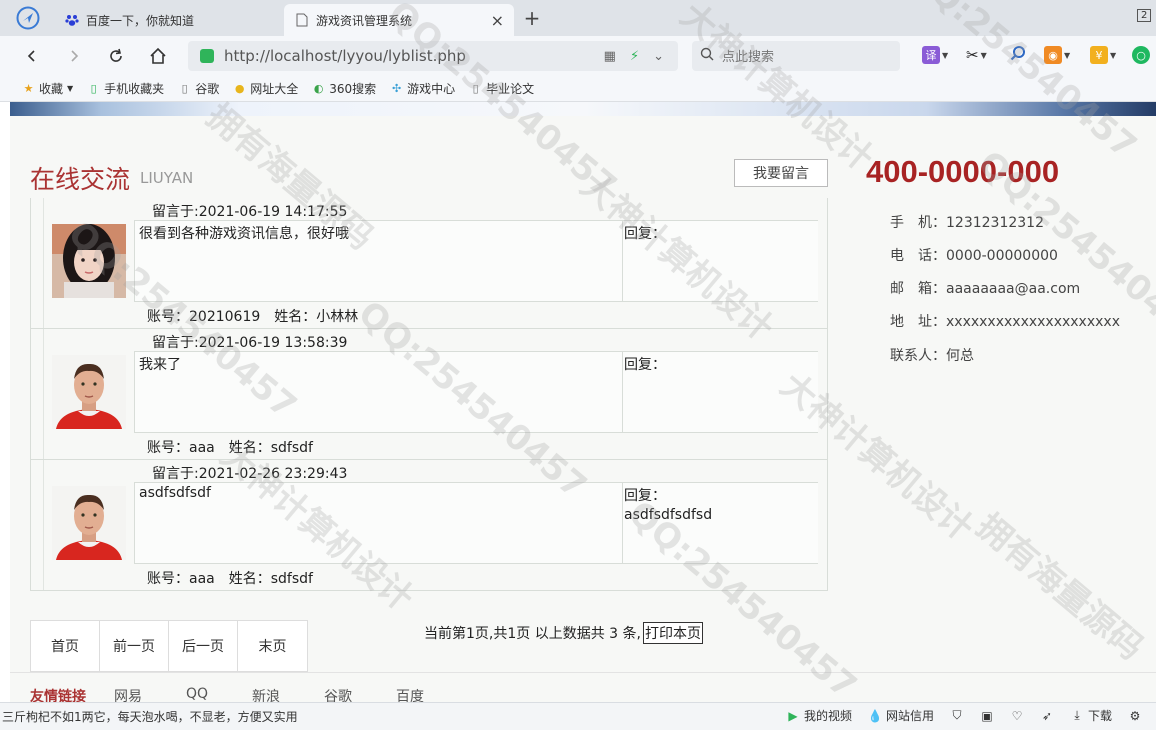 The image size is (1156, 730). What do you see at coordinates (338, 694) in the screenshot?
I see `link-google: 谷歌` at bounding box center [338, 694].